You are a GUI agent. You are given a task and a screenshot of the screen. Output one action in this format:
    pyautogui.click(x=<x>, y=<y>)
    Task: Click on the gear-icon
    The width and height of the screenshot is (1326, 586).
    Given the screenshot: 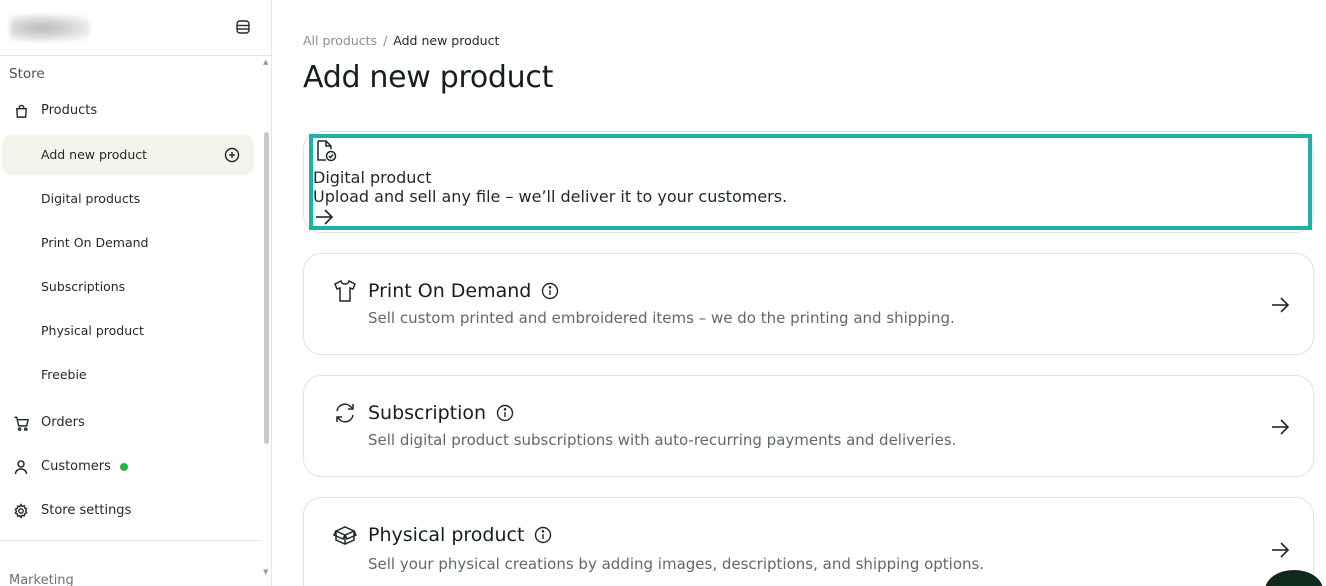 What is the action you would take?
    pyautogui.click(x=21, y=511)
    